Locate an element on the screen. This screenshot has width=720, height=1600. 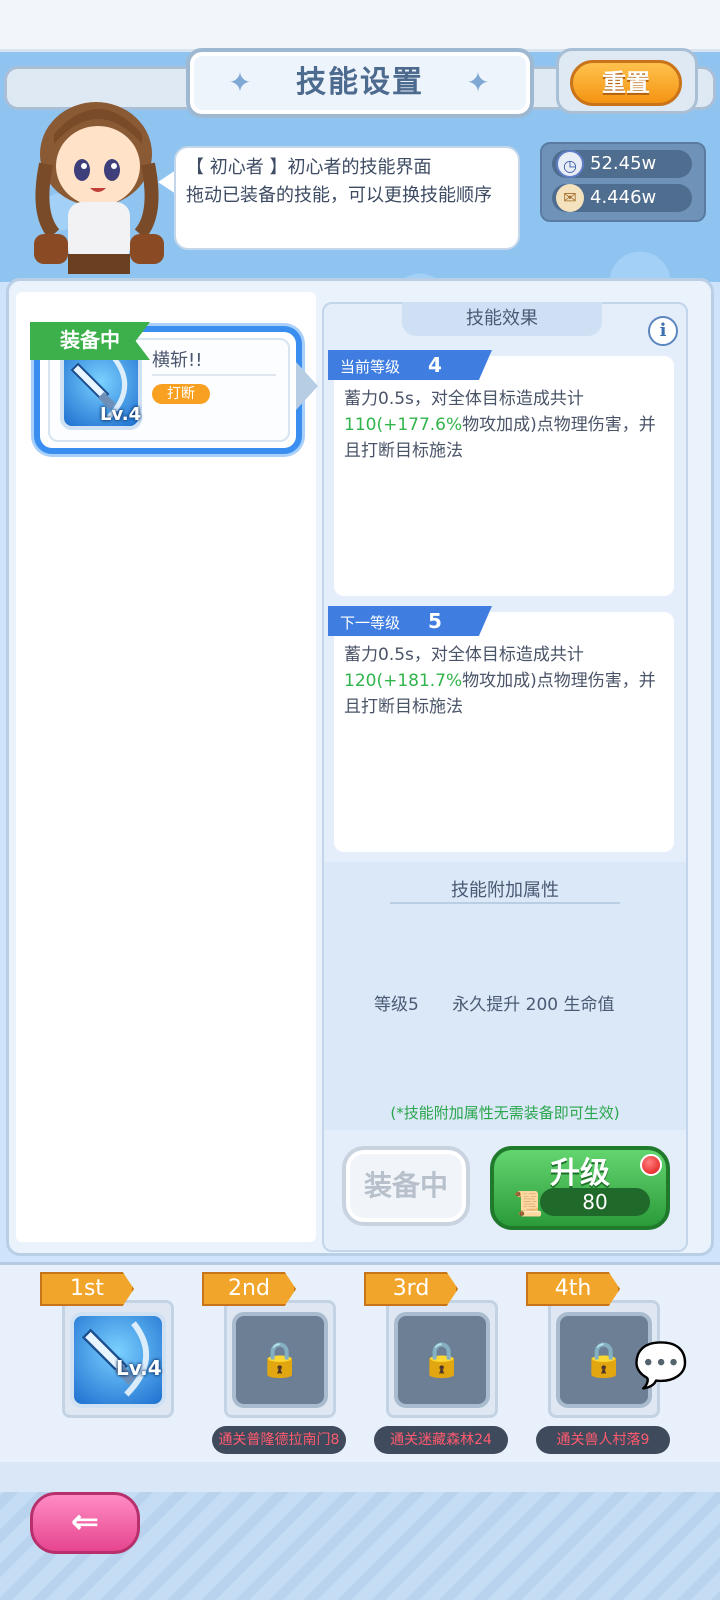
page-title: 技能设置 is located at coordinates (360, 82).